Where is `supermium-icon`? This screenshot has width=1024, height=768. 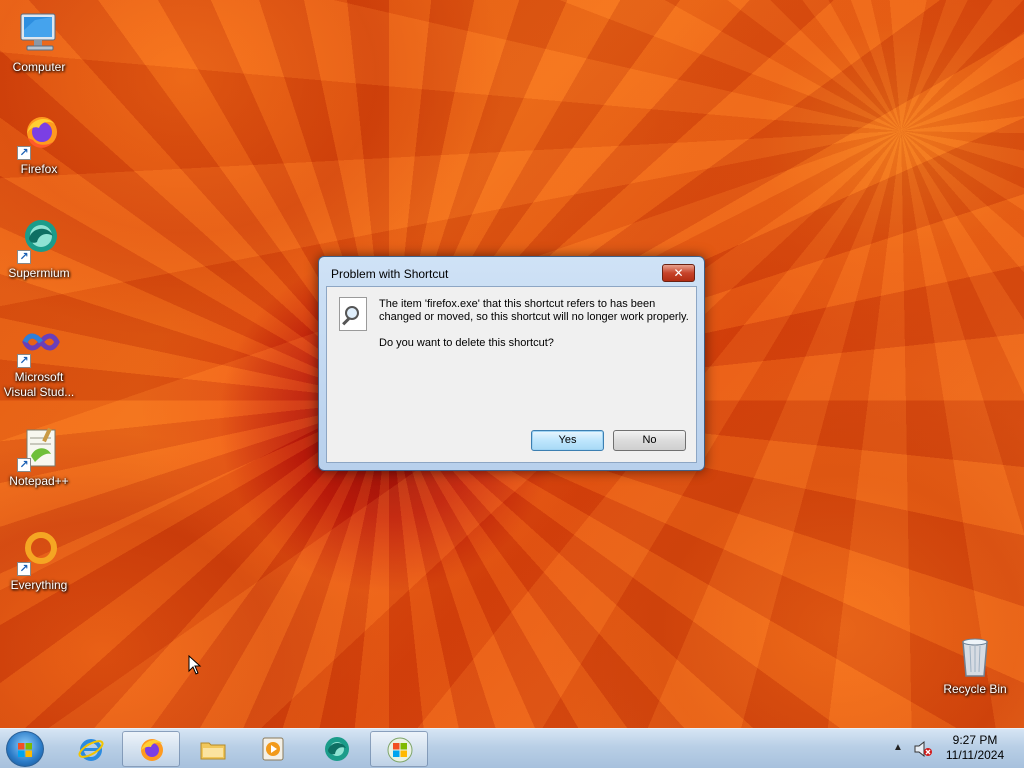
supermium-icon is located at coordinates (337, 749).